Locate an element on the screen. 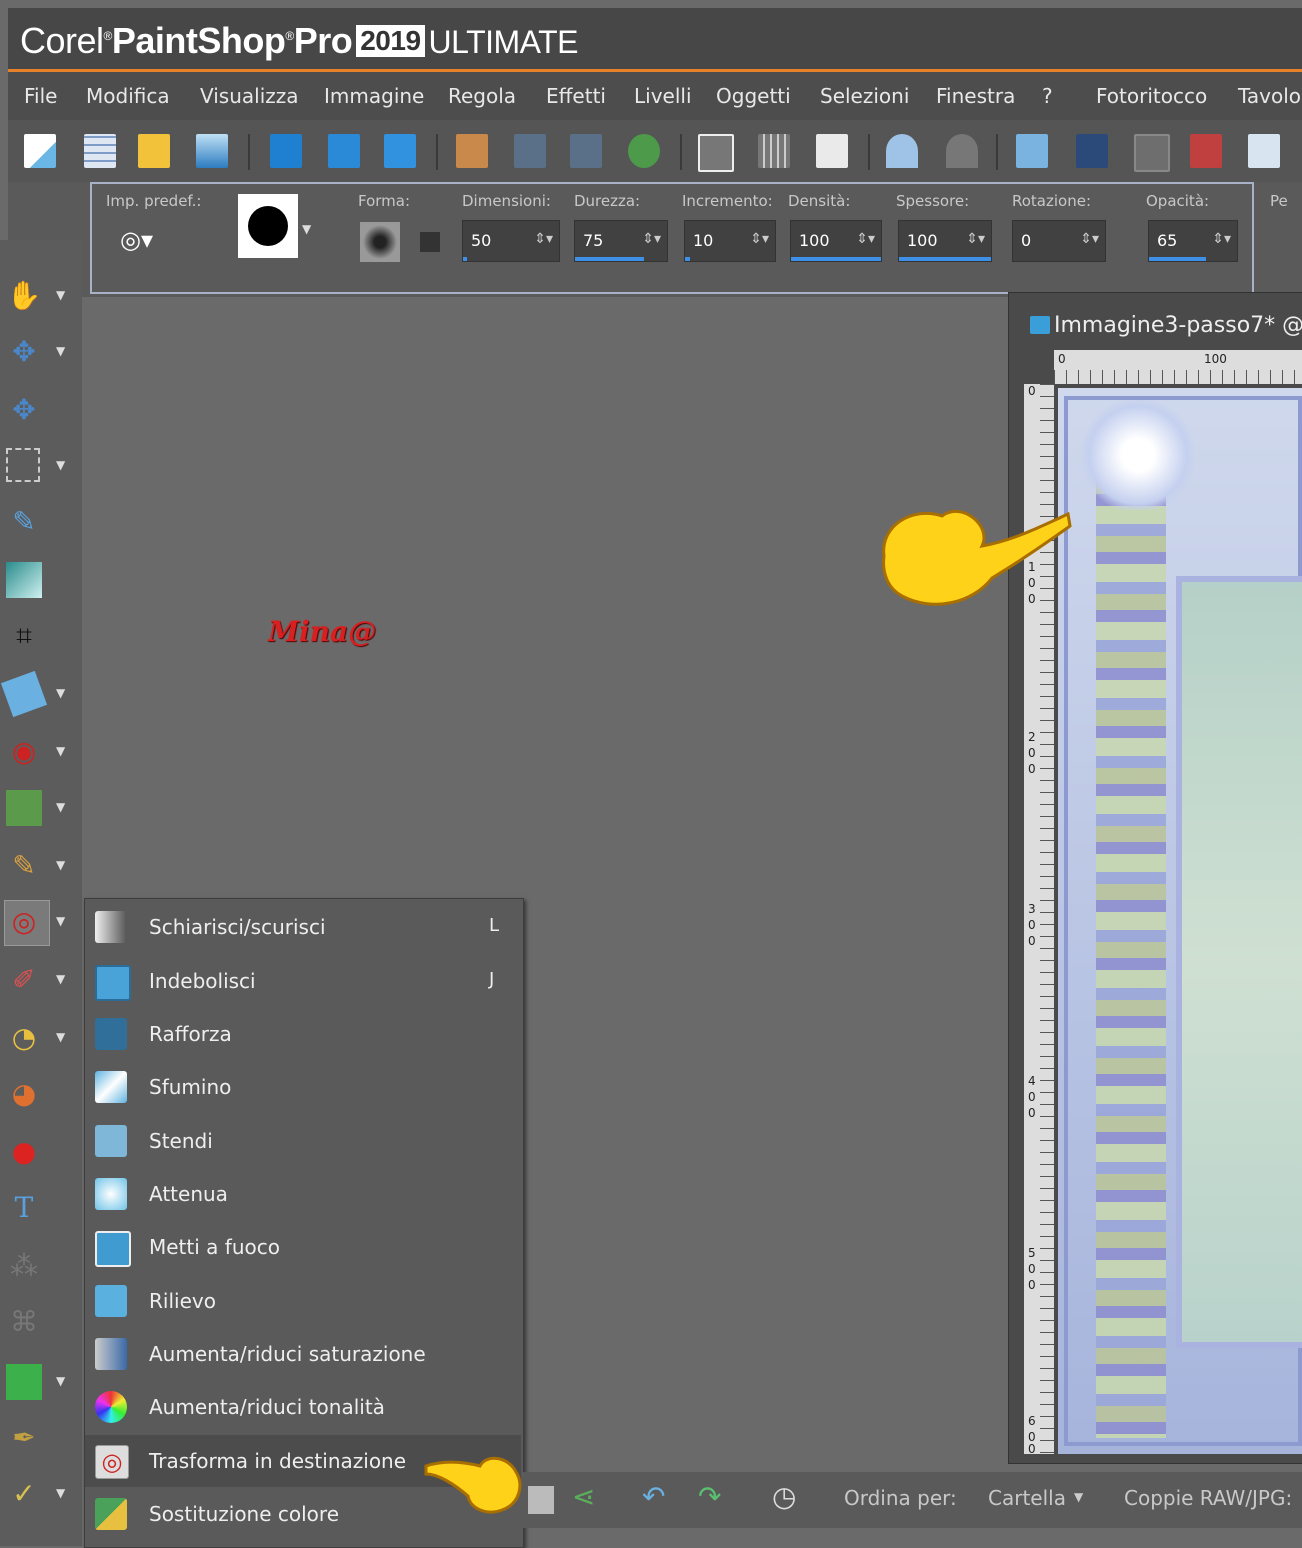 Image resolution: width=1302 pixels, height=1548 pixels. preset-icon: ◎▾ is located at coordinates (136, 240).